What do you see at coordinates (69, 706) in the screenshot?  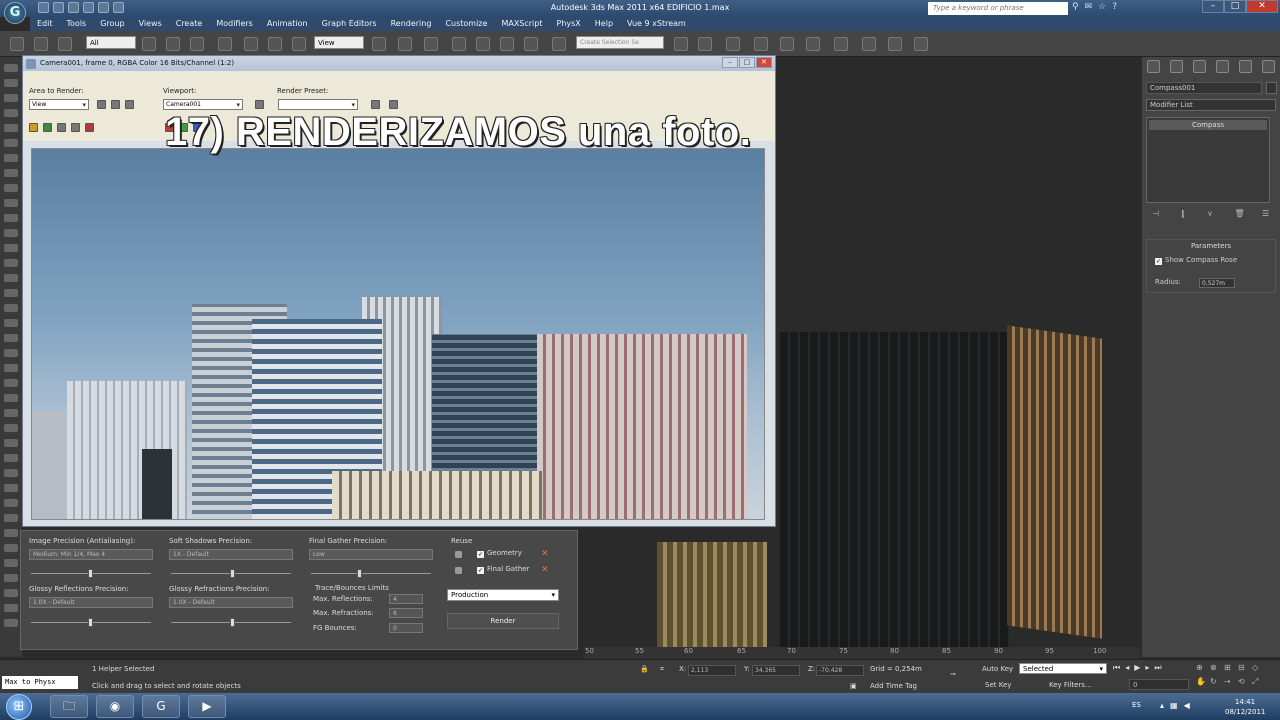 I see `explorer-taskbar-icon: 🗀` at bounding box center [69, 706].